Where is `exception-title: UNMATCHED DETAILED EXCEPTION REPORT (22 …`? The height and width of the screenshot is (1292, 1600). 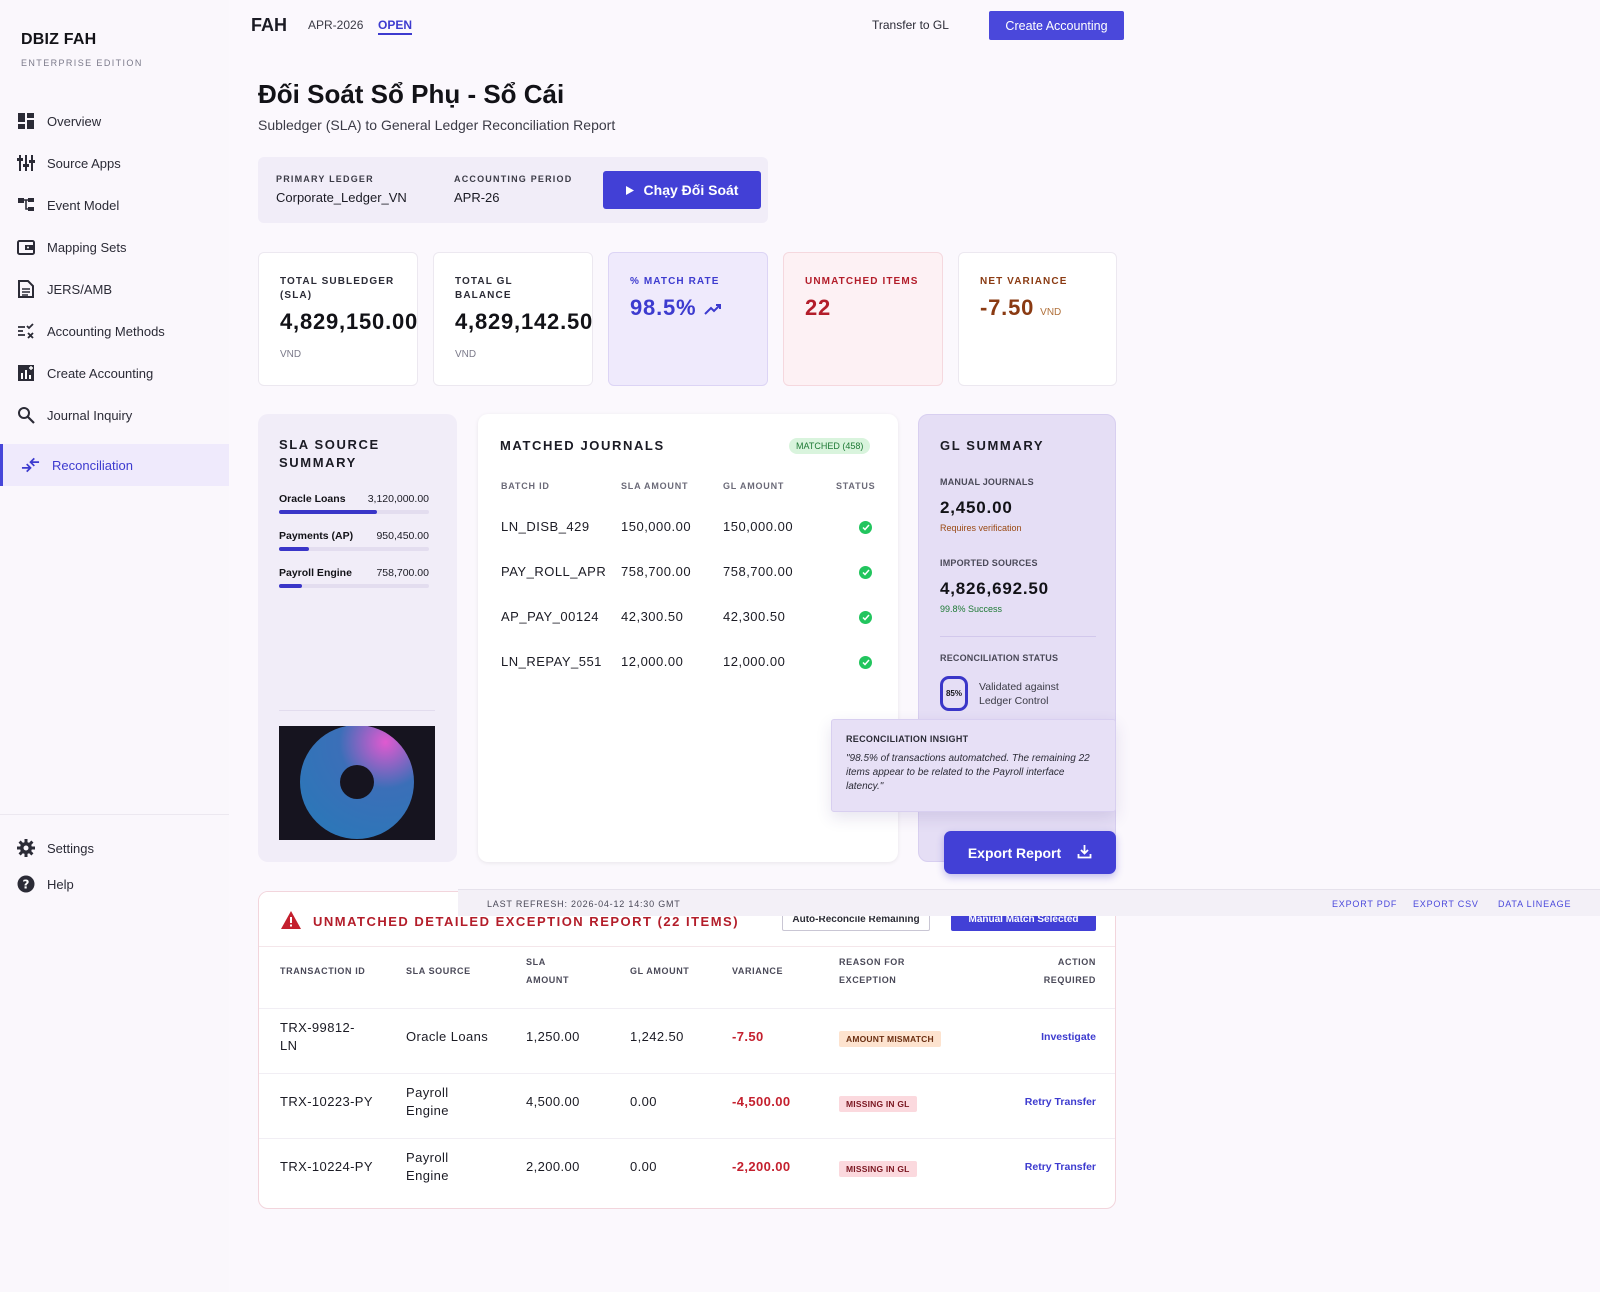 exception-title: UNMATCHED DETAILED EXCEPTION REPORT (22 … is located at coordinates (526, 921).